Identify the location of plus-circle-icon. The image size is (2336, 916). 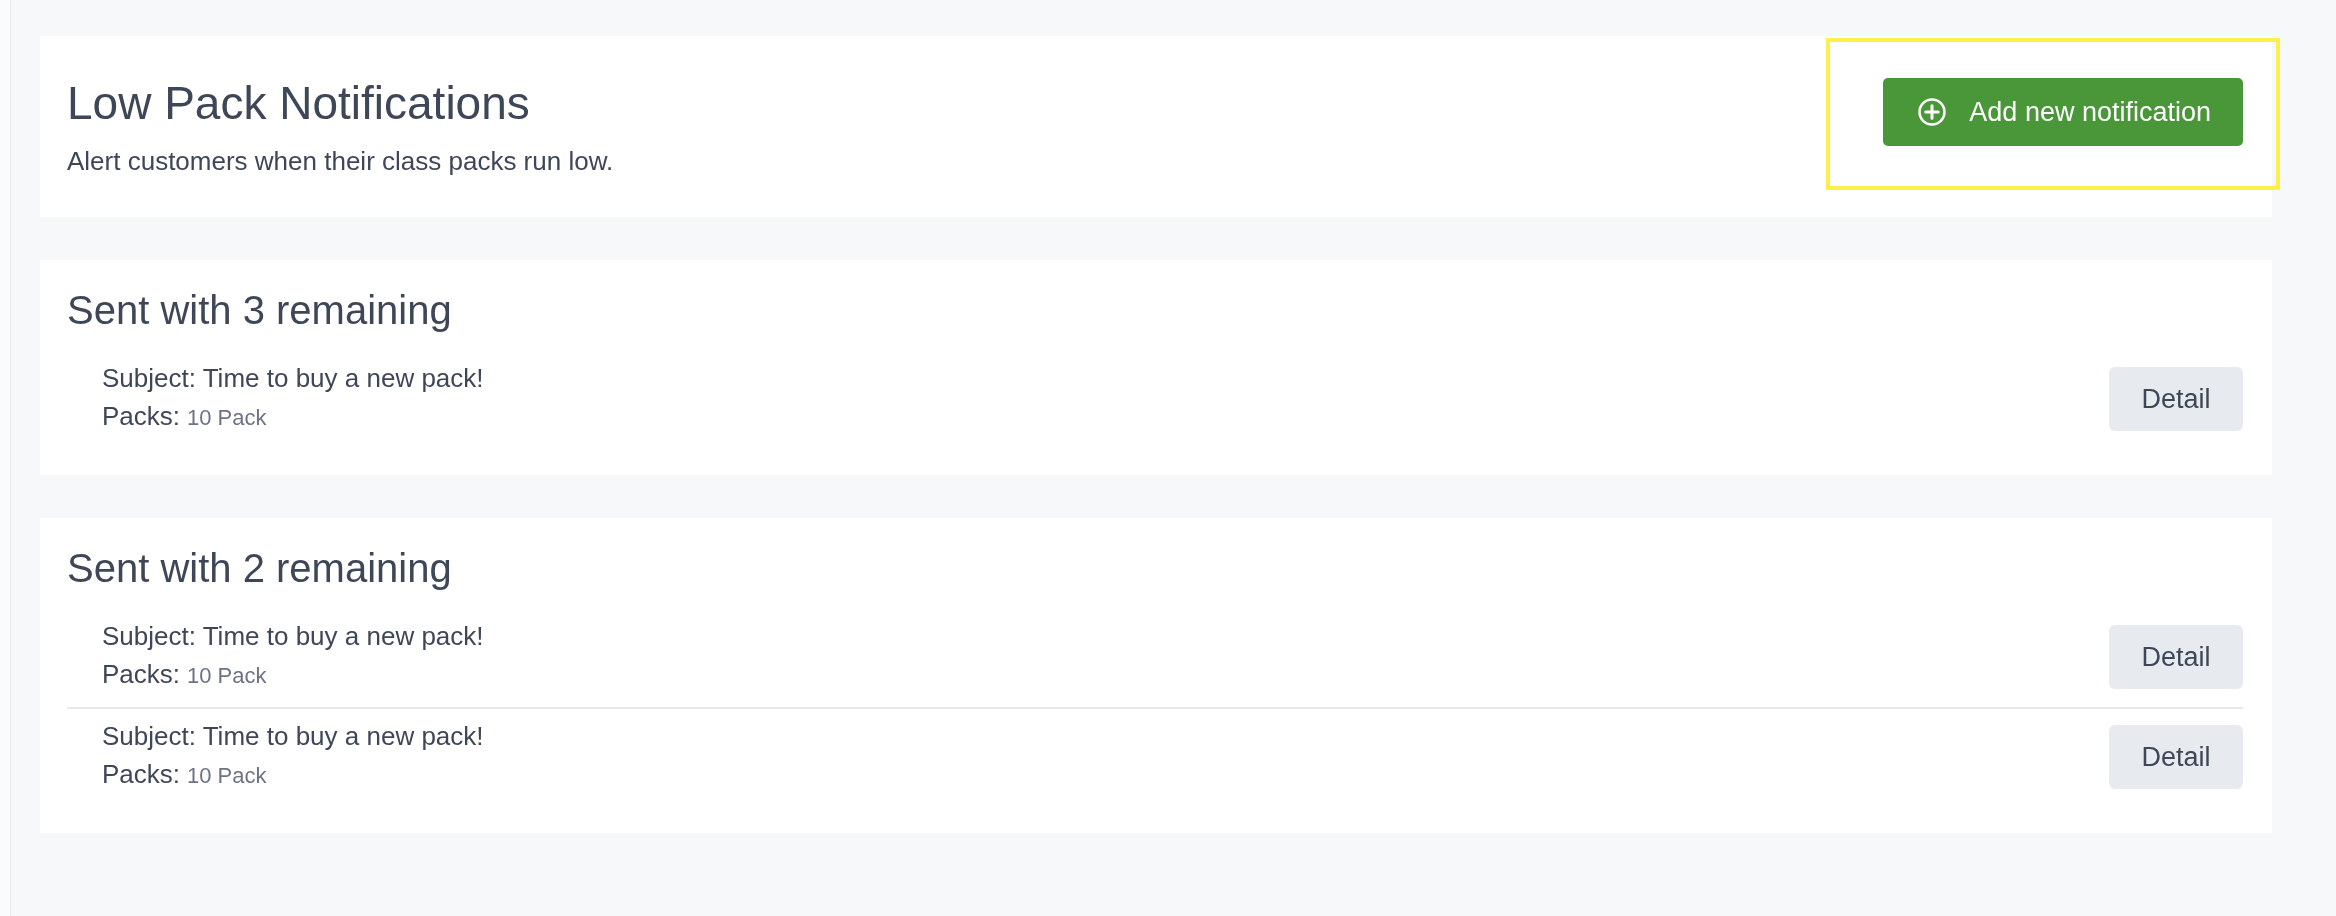
(1932, 112).